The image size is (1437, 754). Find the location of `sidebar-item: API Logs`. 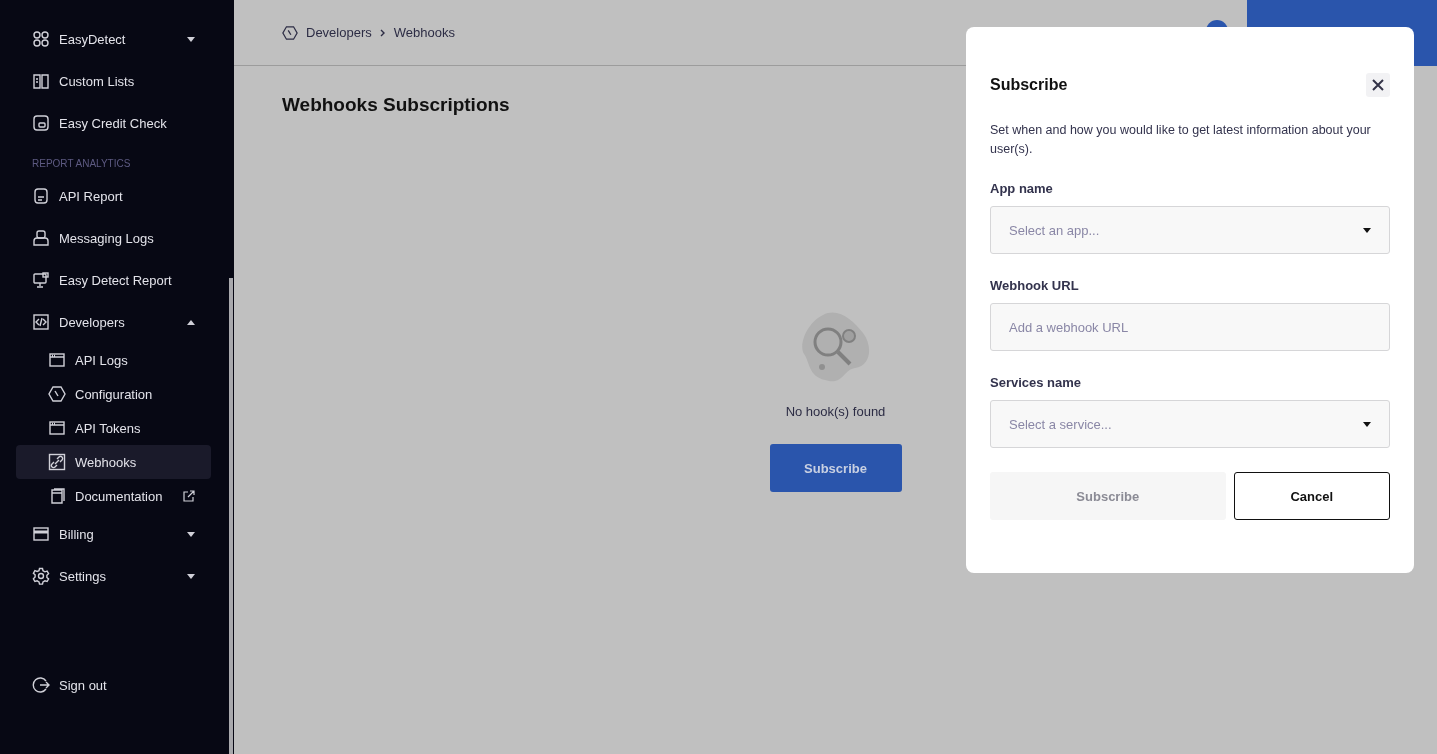

sidebar-item: API Logs is located at coordinates (113, 360).